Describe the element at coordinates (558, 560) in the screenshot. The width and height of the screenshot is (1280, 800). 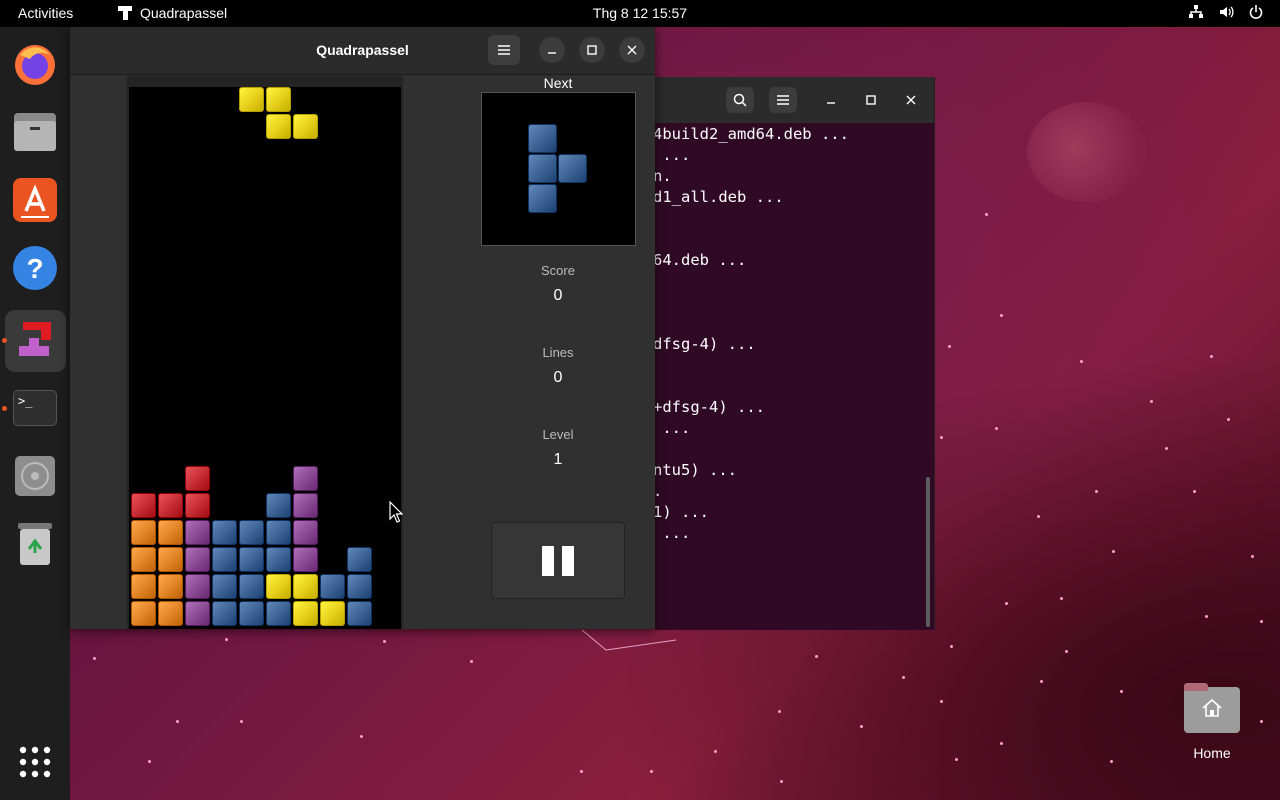
I see `pause-button` at that location.